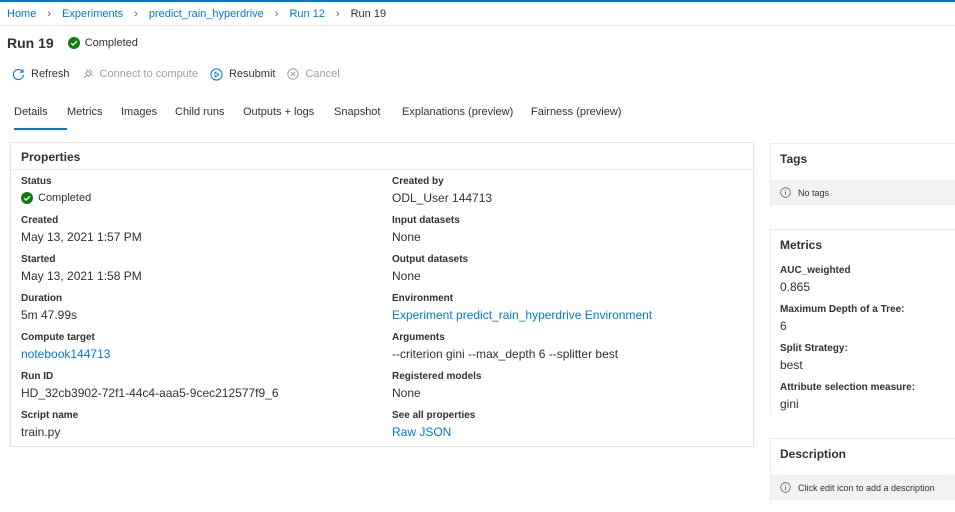 The height and width of the screenshot is (512, 955). Describe the element at coordinates (382, 169) in the screenshot. I see `properties-divider` at that location.